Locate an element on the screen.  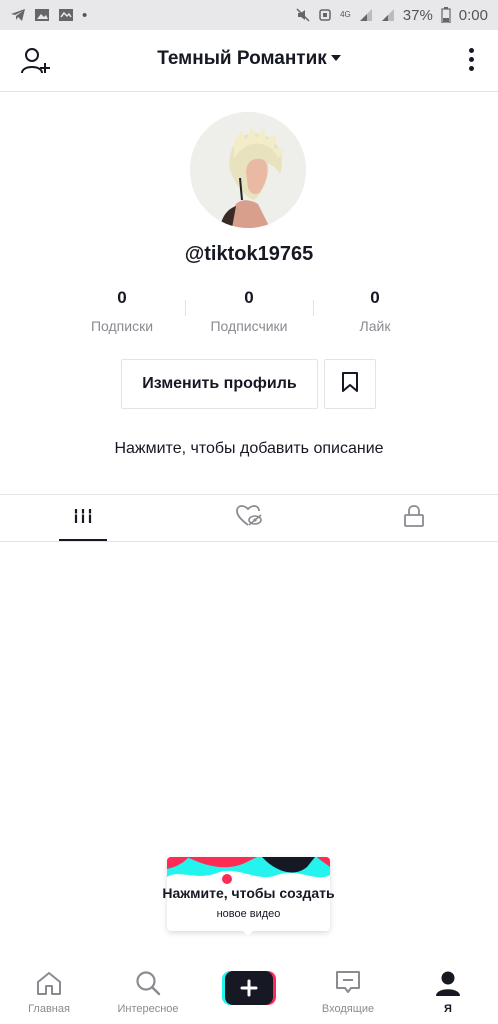
account-name: Темный Романтик is located at coordinates (242, 58).